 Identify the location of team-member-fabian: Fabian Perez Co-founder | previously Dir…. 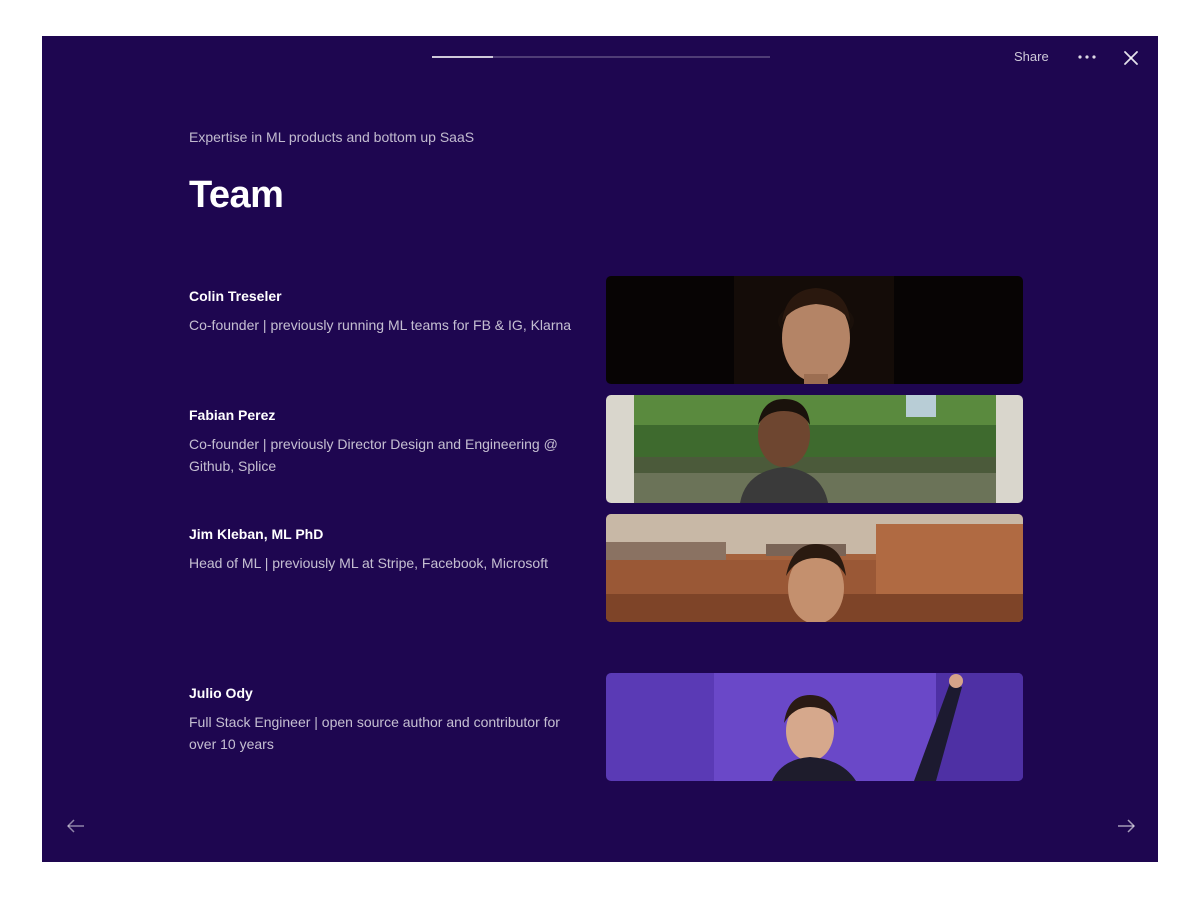
(389, 442).